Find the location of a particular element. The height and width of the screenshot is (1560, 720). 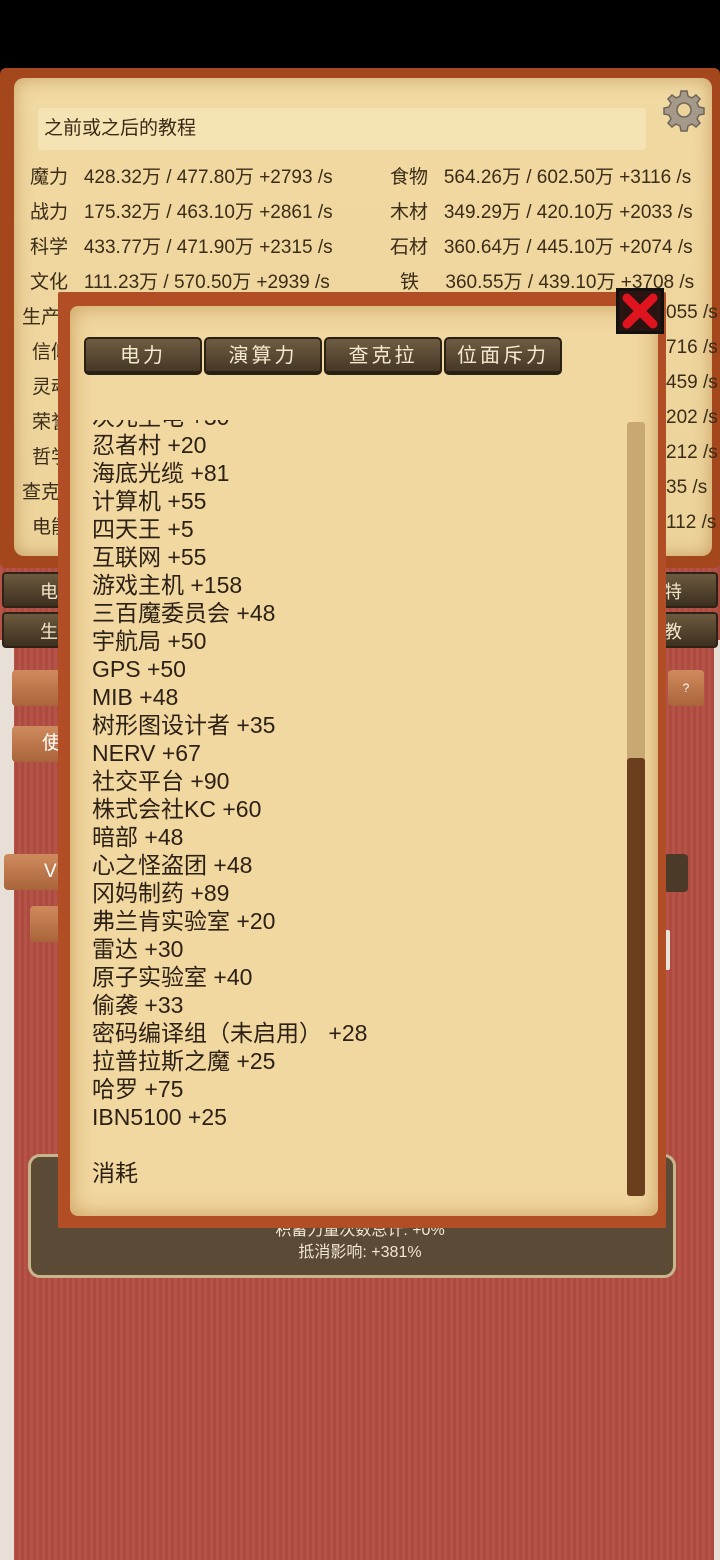

list-item: 次元生电 +30 is located at coordinates (160, 425).